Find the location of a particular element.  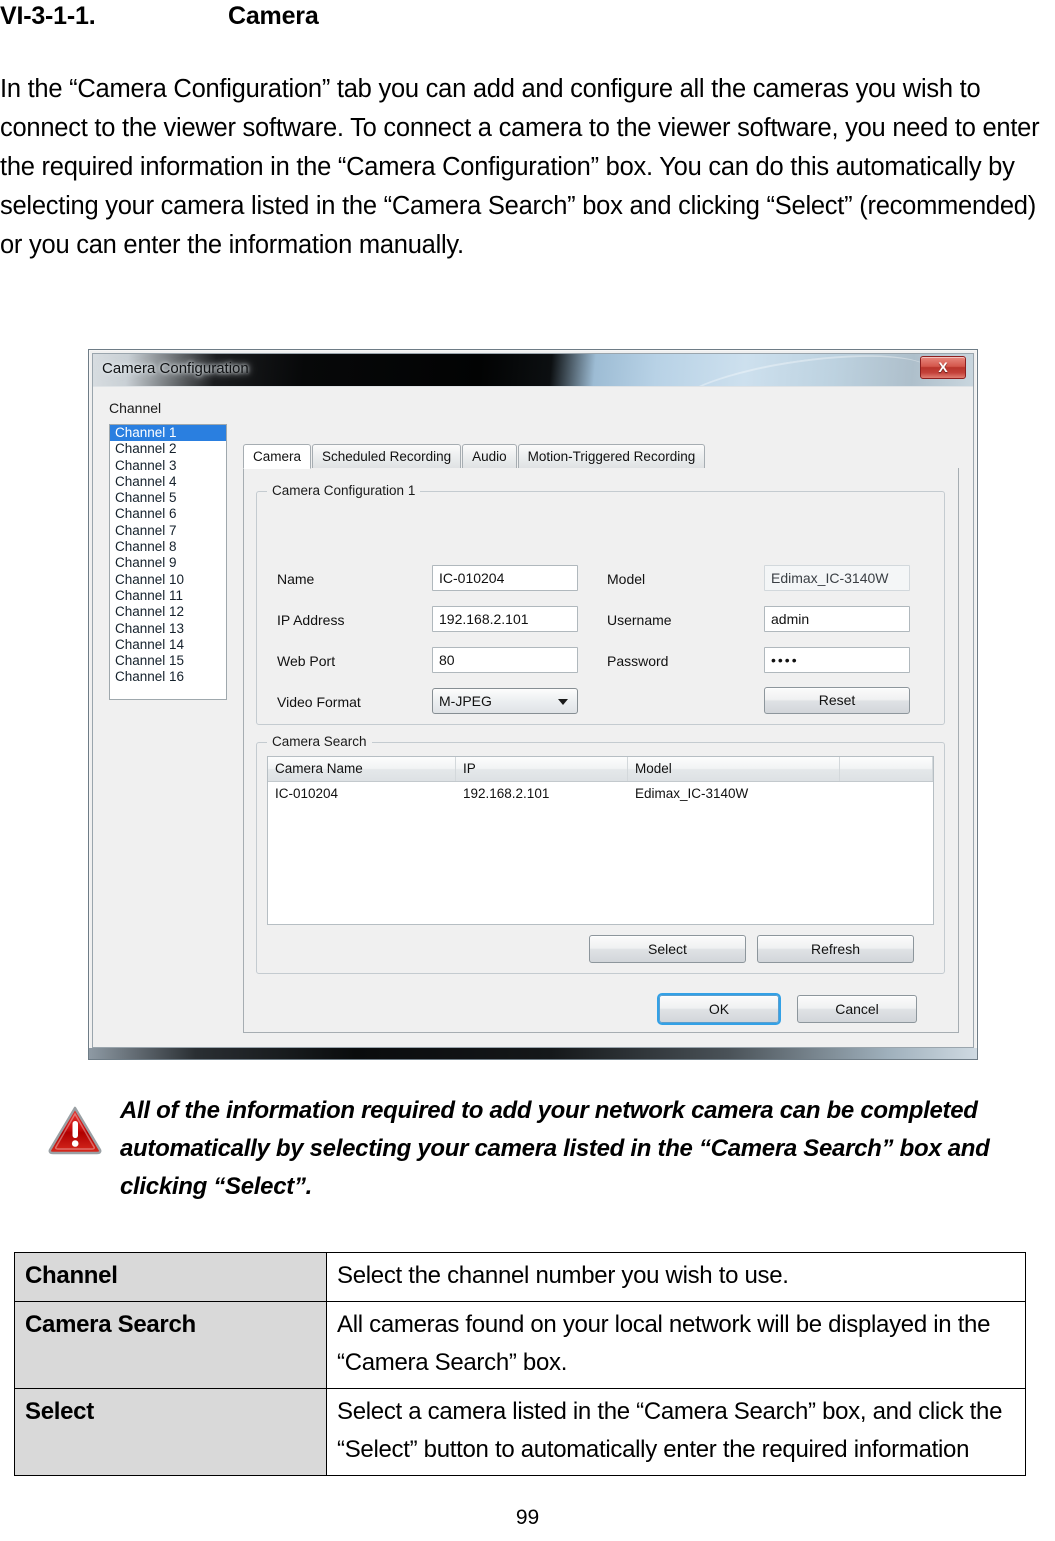

channel-list-item: Channel 16 is located at coordinates (168, 677).